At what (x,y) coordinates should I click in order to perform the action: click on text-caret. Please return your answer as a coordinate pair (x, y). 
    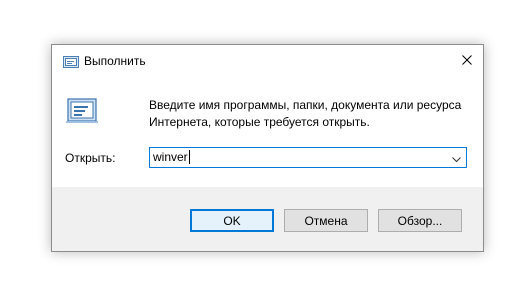
    Looking at the image, I should click on (189, 157).